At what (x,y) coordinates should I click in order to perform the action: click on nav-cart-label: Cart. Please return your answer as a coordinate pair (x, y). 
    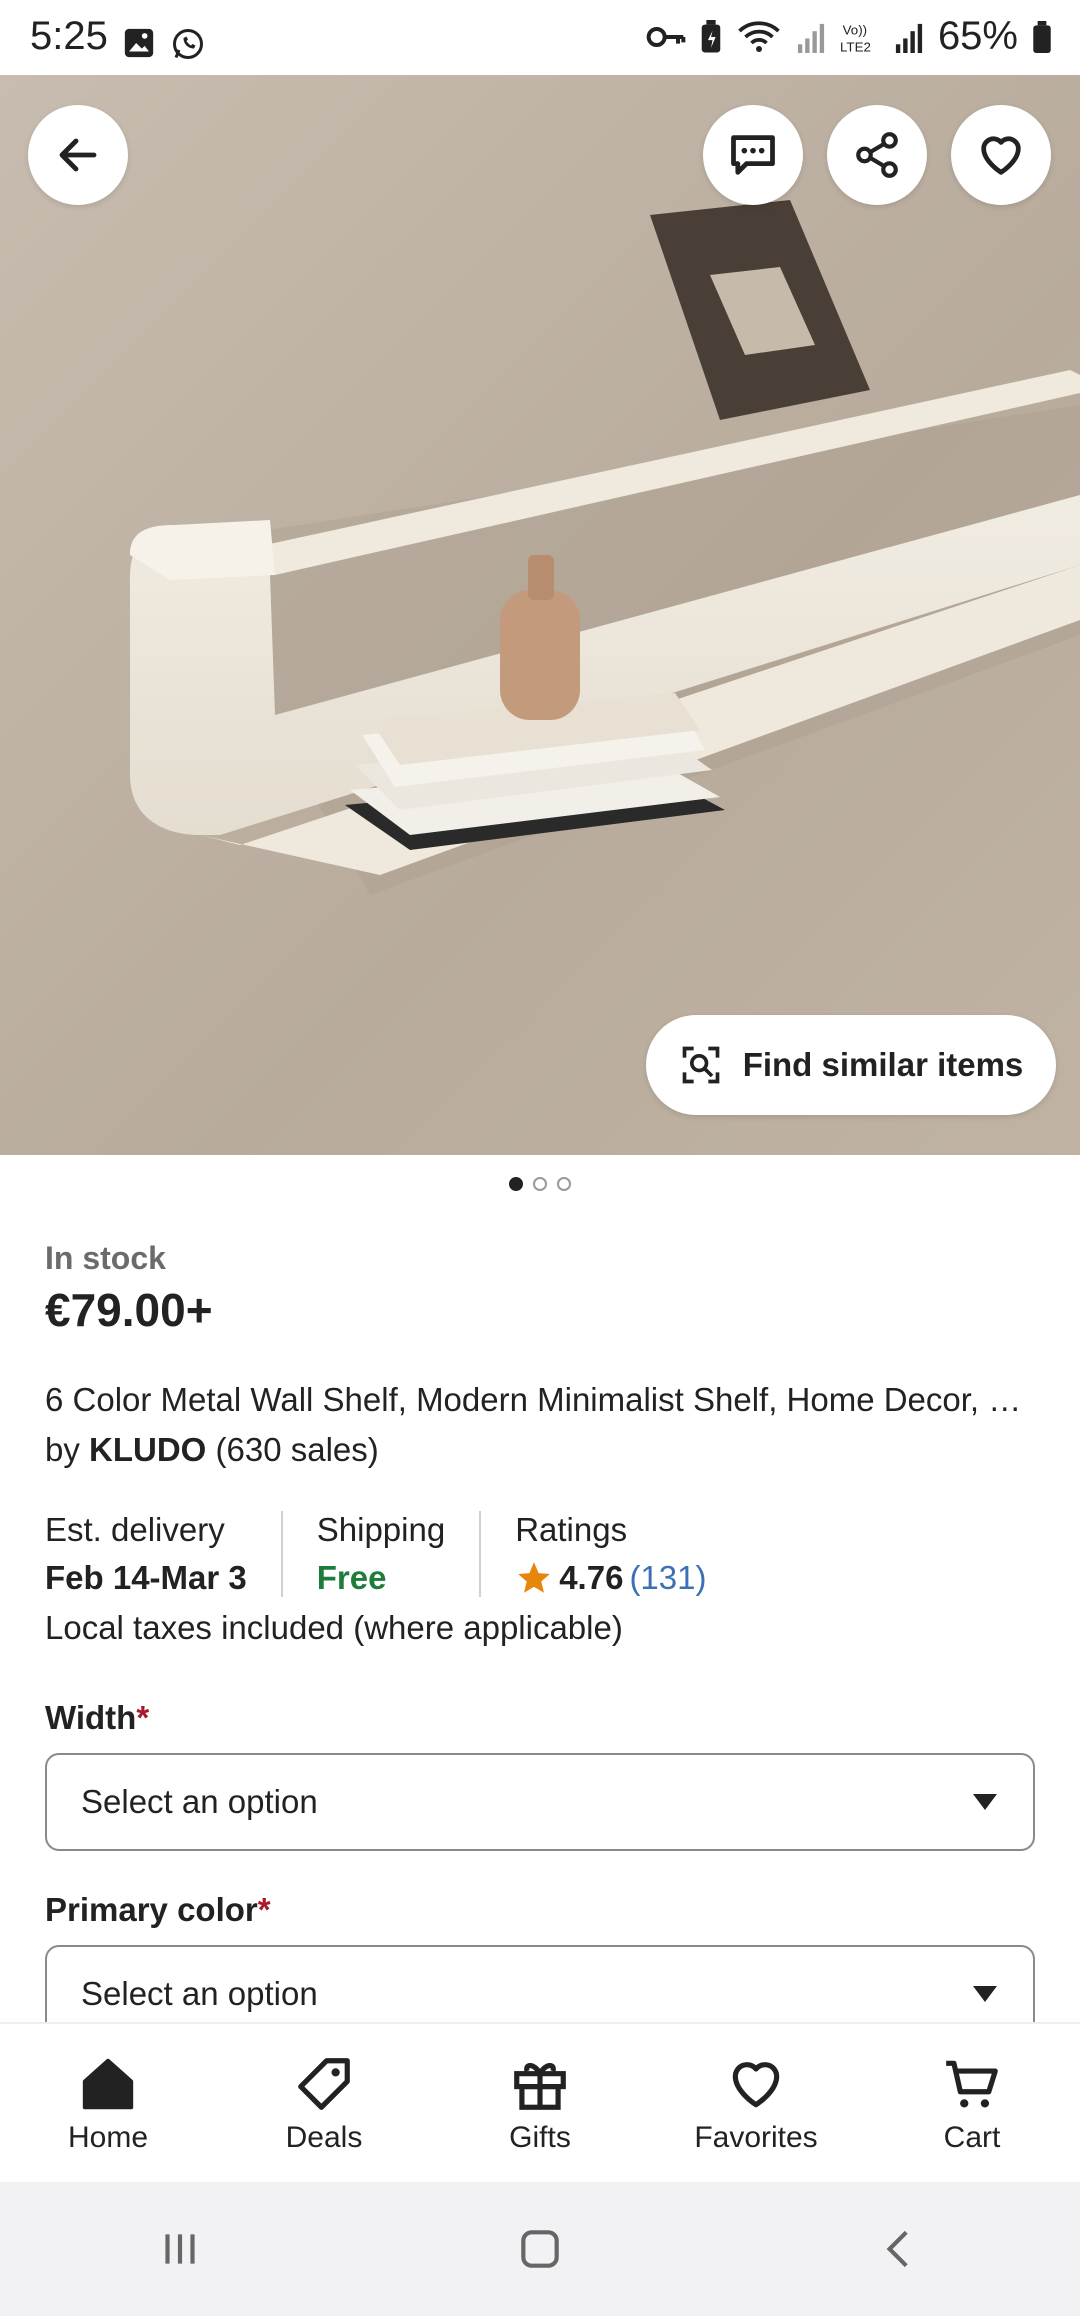
    Looking at the image, I should click on (972, 2137).